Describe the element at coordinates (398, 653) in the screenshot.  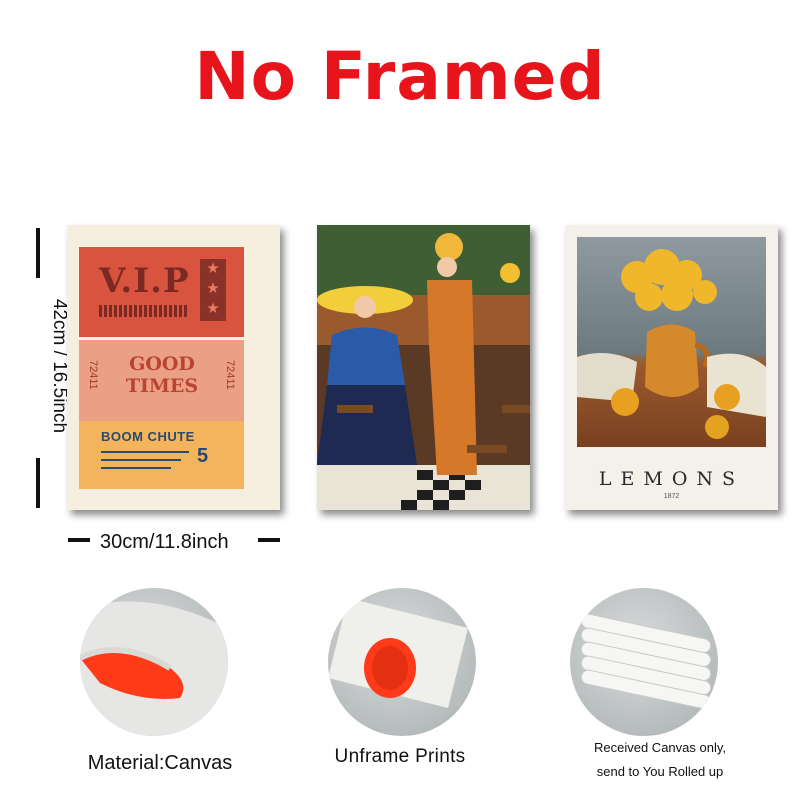
I see `unframed-roll-image` at that location.